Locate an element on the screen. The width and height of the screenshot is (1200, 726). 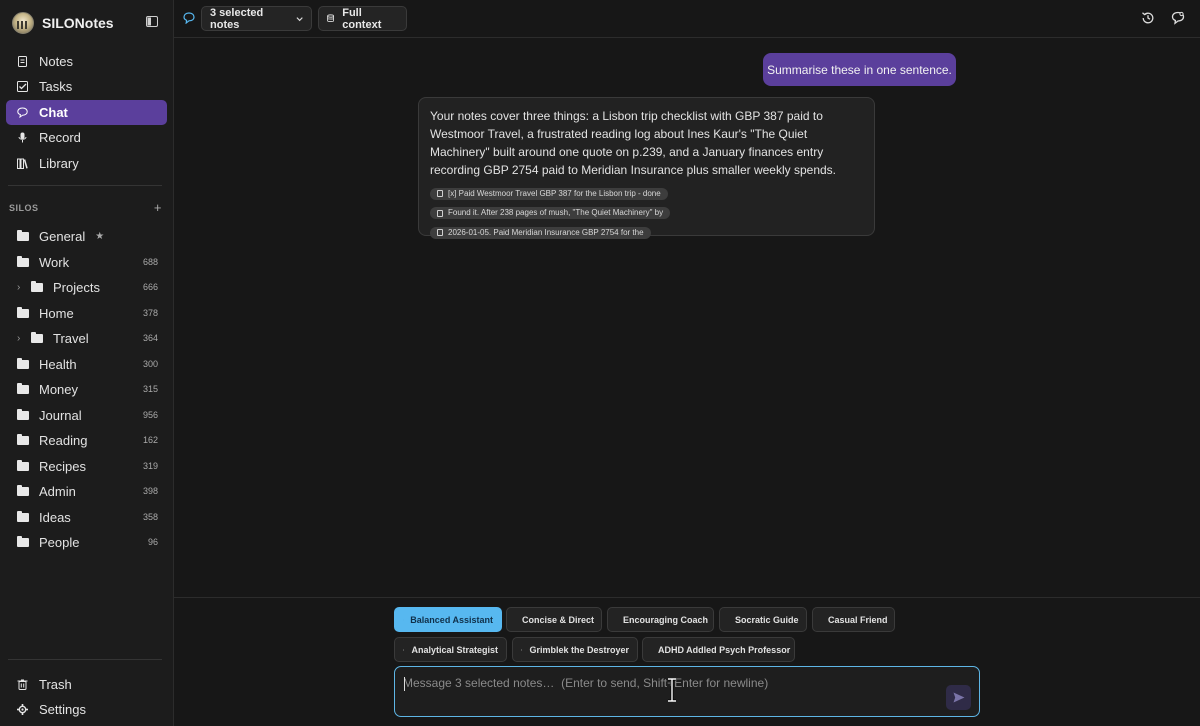
nav-label: Notes is located at coordinates (56, 61).